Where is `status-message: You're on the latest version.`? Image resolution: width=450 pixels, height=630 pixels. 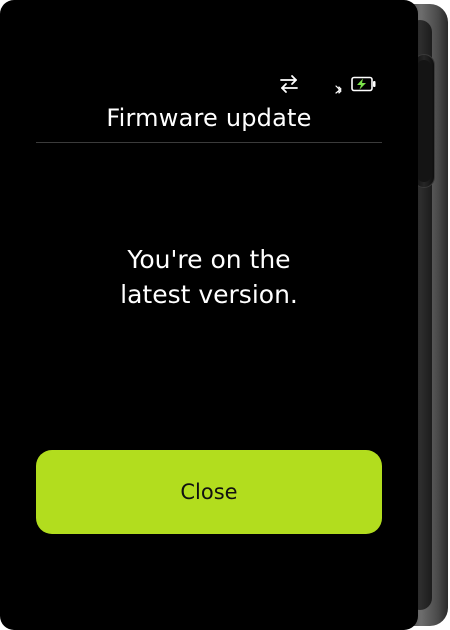 status-message: You're on the latest version. is located at coordinates (209, 277).